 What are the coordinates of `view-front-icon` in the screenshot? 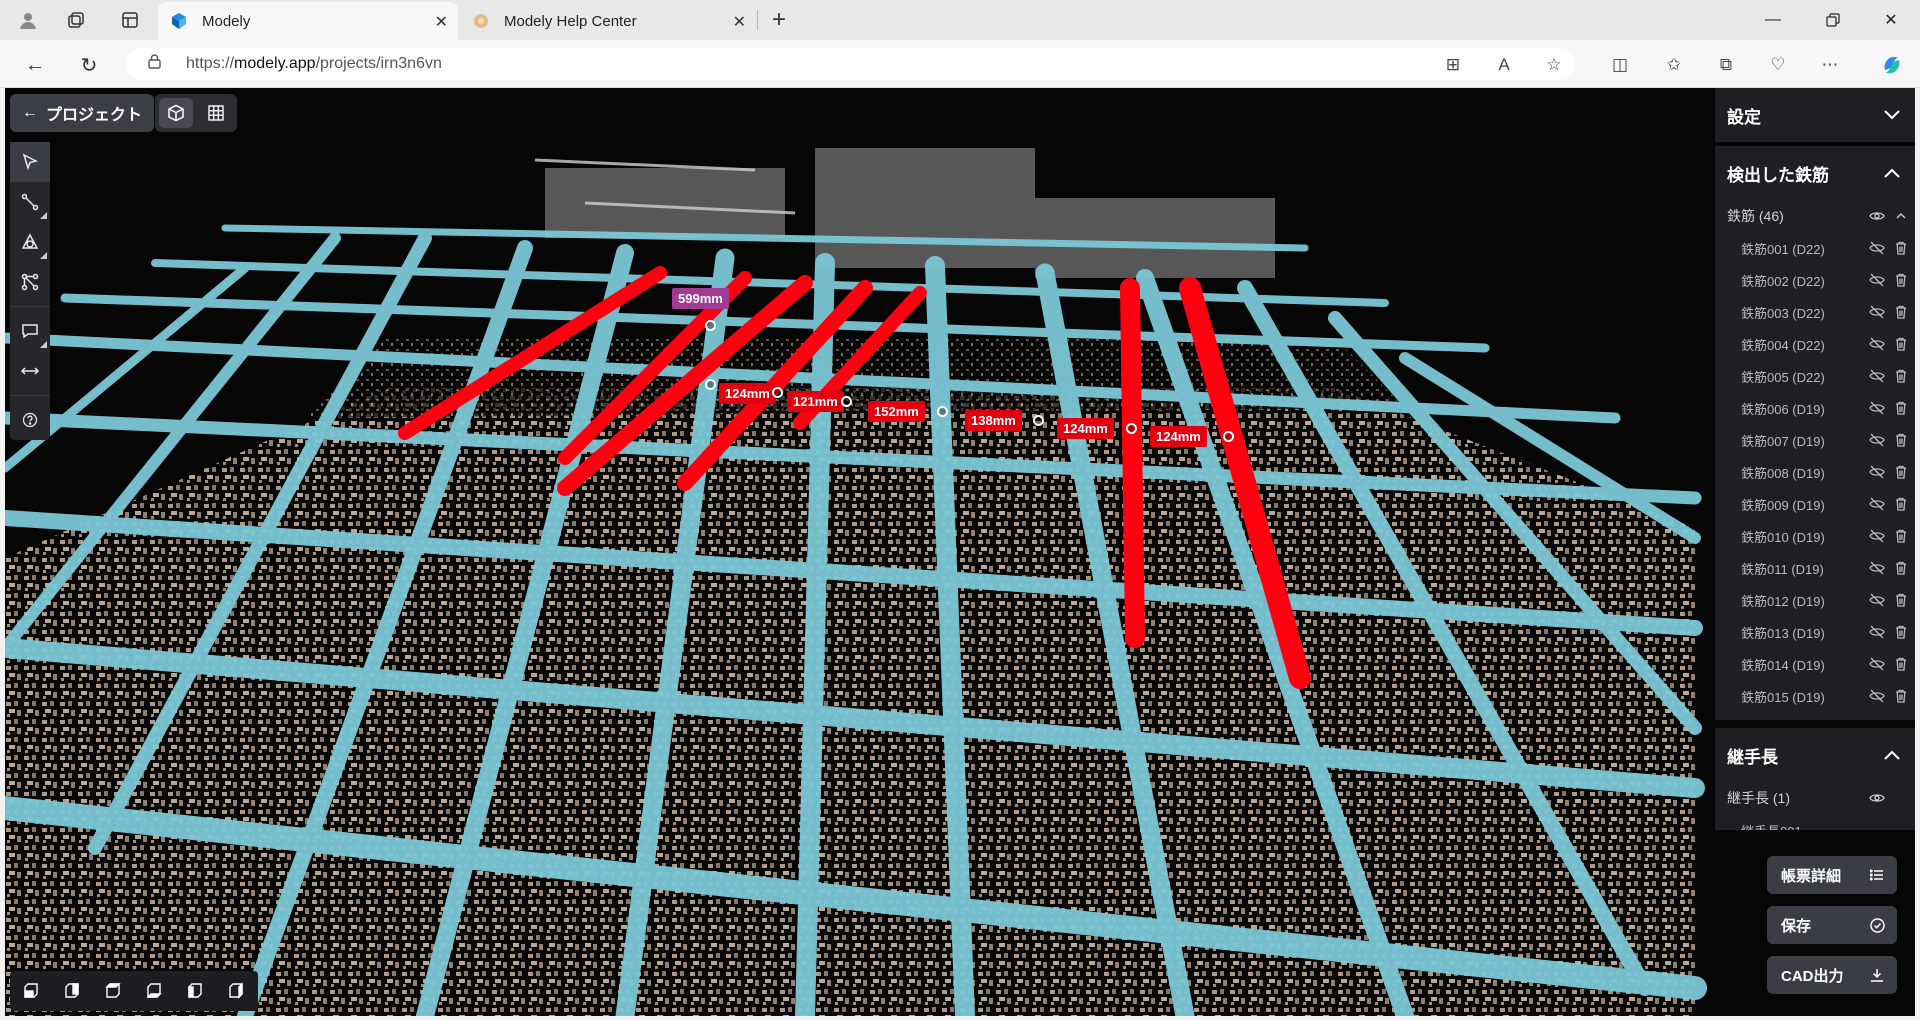 It's located at (30, 991).